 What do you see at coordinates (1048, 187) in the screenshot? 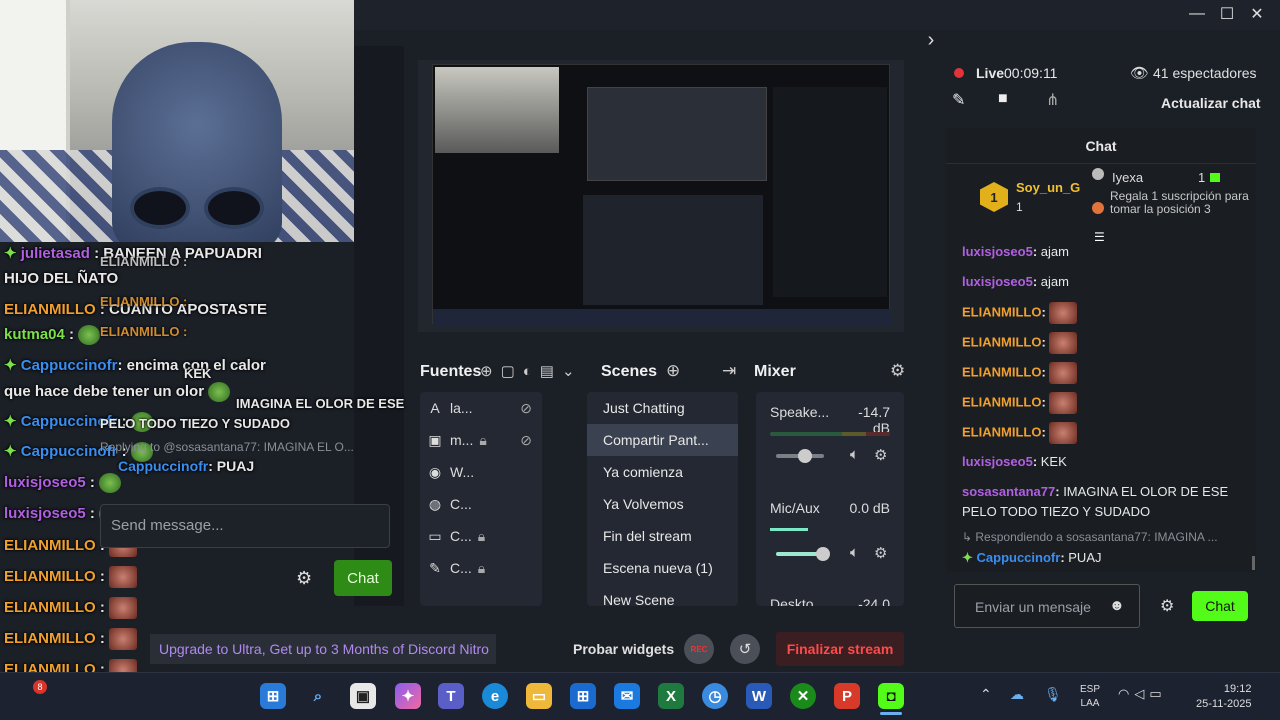
I see `pinned-user: Soy_un_G` at bounding box center [1048, 187].